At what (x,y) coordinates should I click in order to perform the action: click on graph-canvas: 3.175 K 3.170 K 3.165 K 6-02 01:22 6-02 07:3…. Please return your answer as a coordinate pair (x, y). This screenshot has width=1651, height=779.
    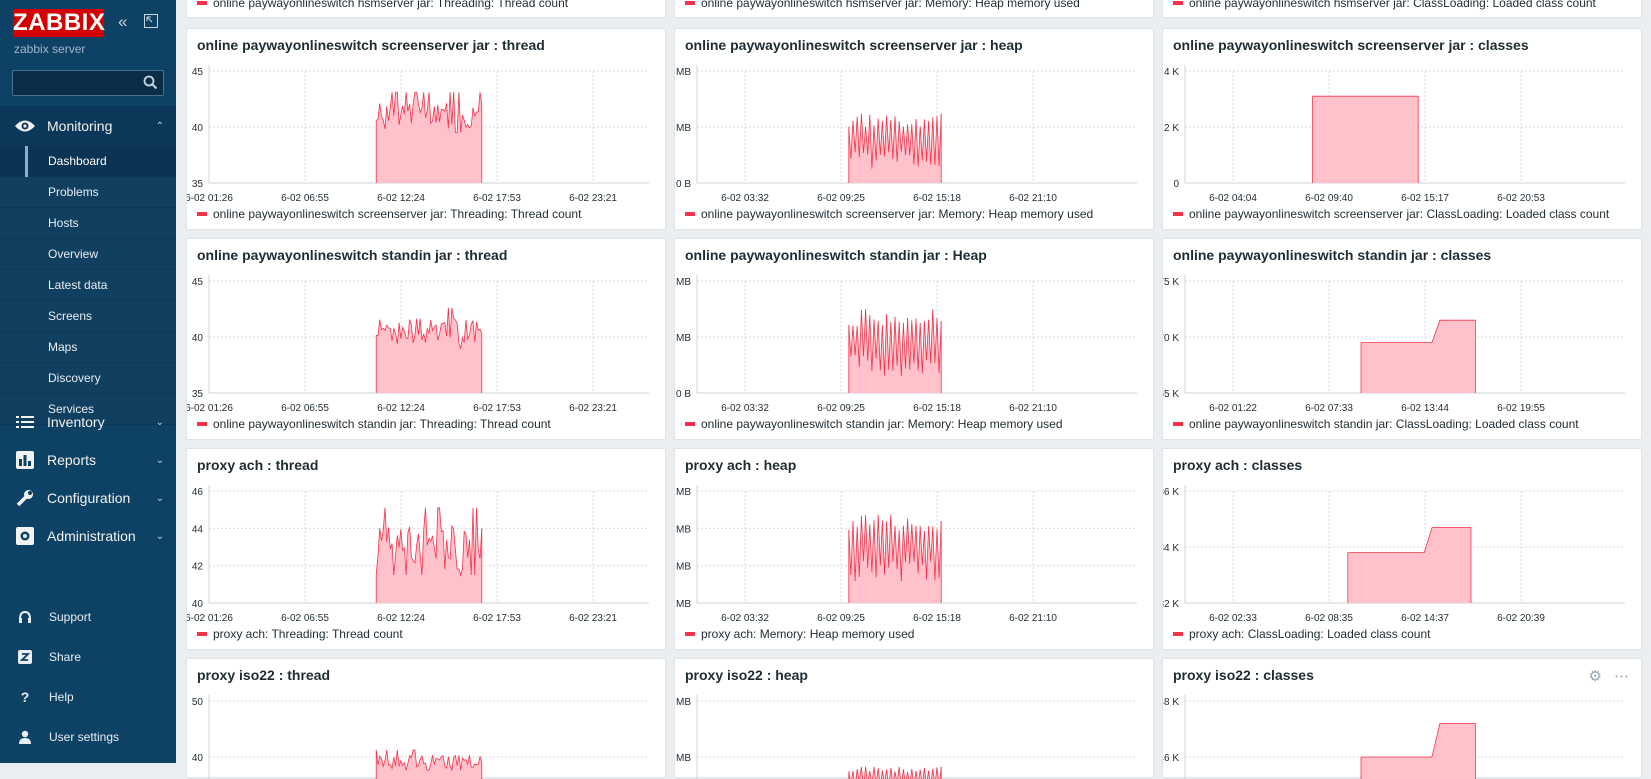
    Looking at the image, I should click on (1403, 340).